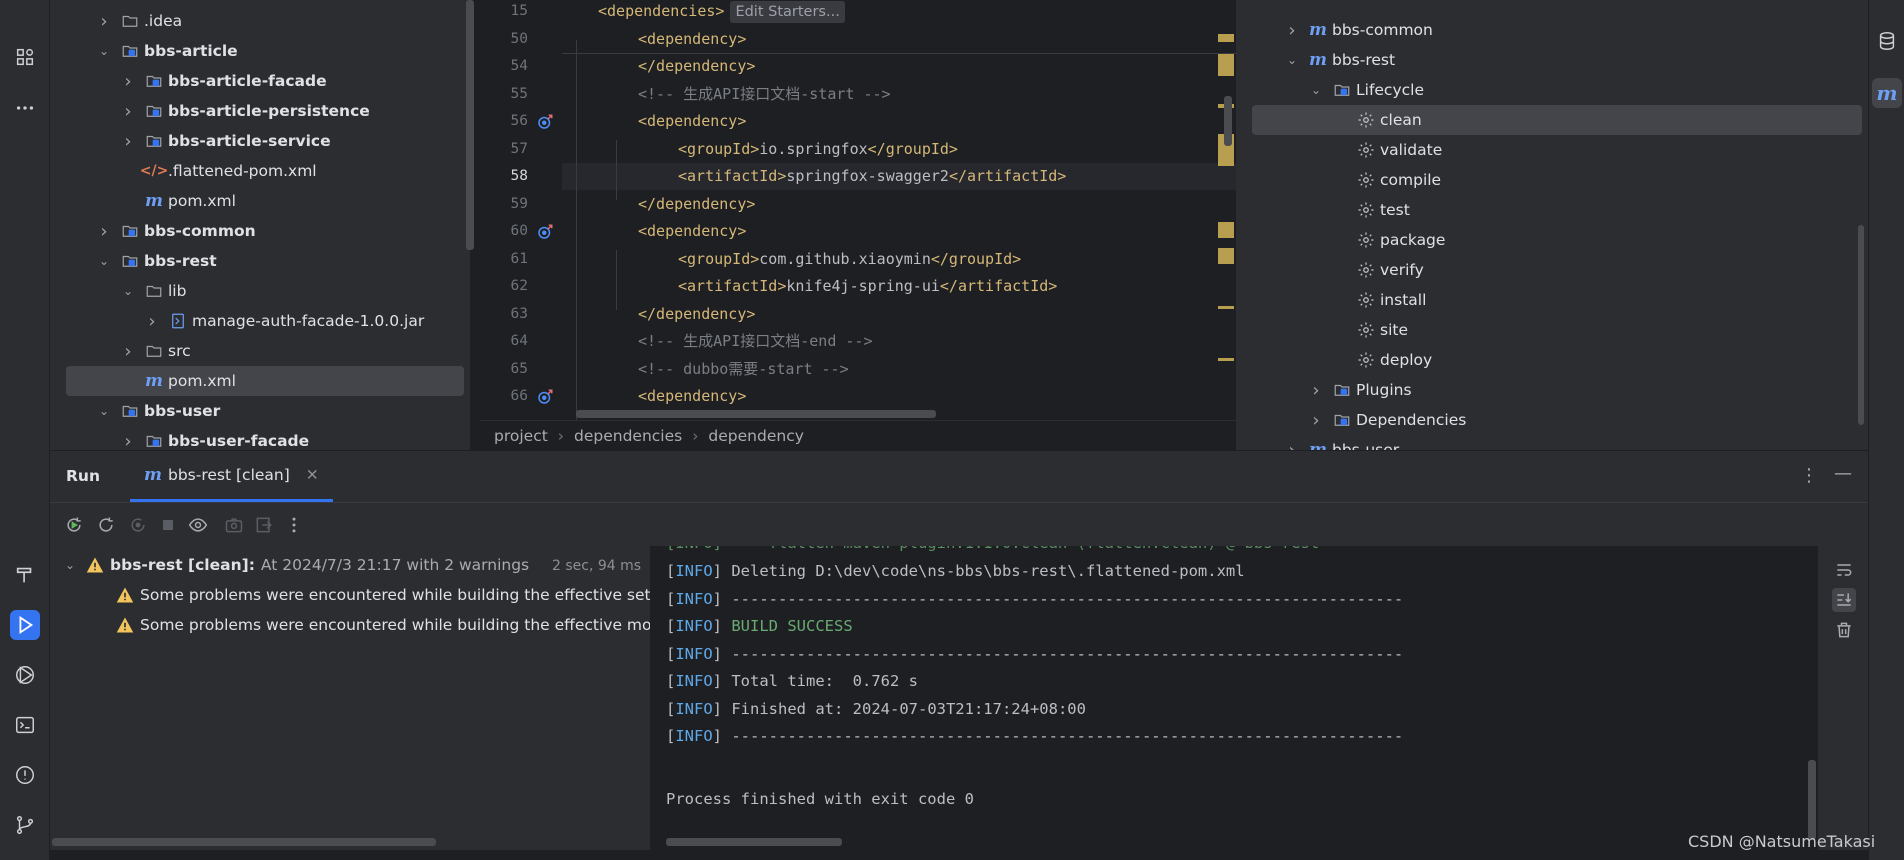 This screenshot has width=1904, height=860. Describe the element at coordinates (265, 141) in the screenshot. I see `project-tree-item: › bbs-article-service` at that location.